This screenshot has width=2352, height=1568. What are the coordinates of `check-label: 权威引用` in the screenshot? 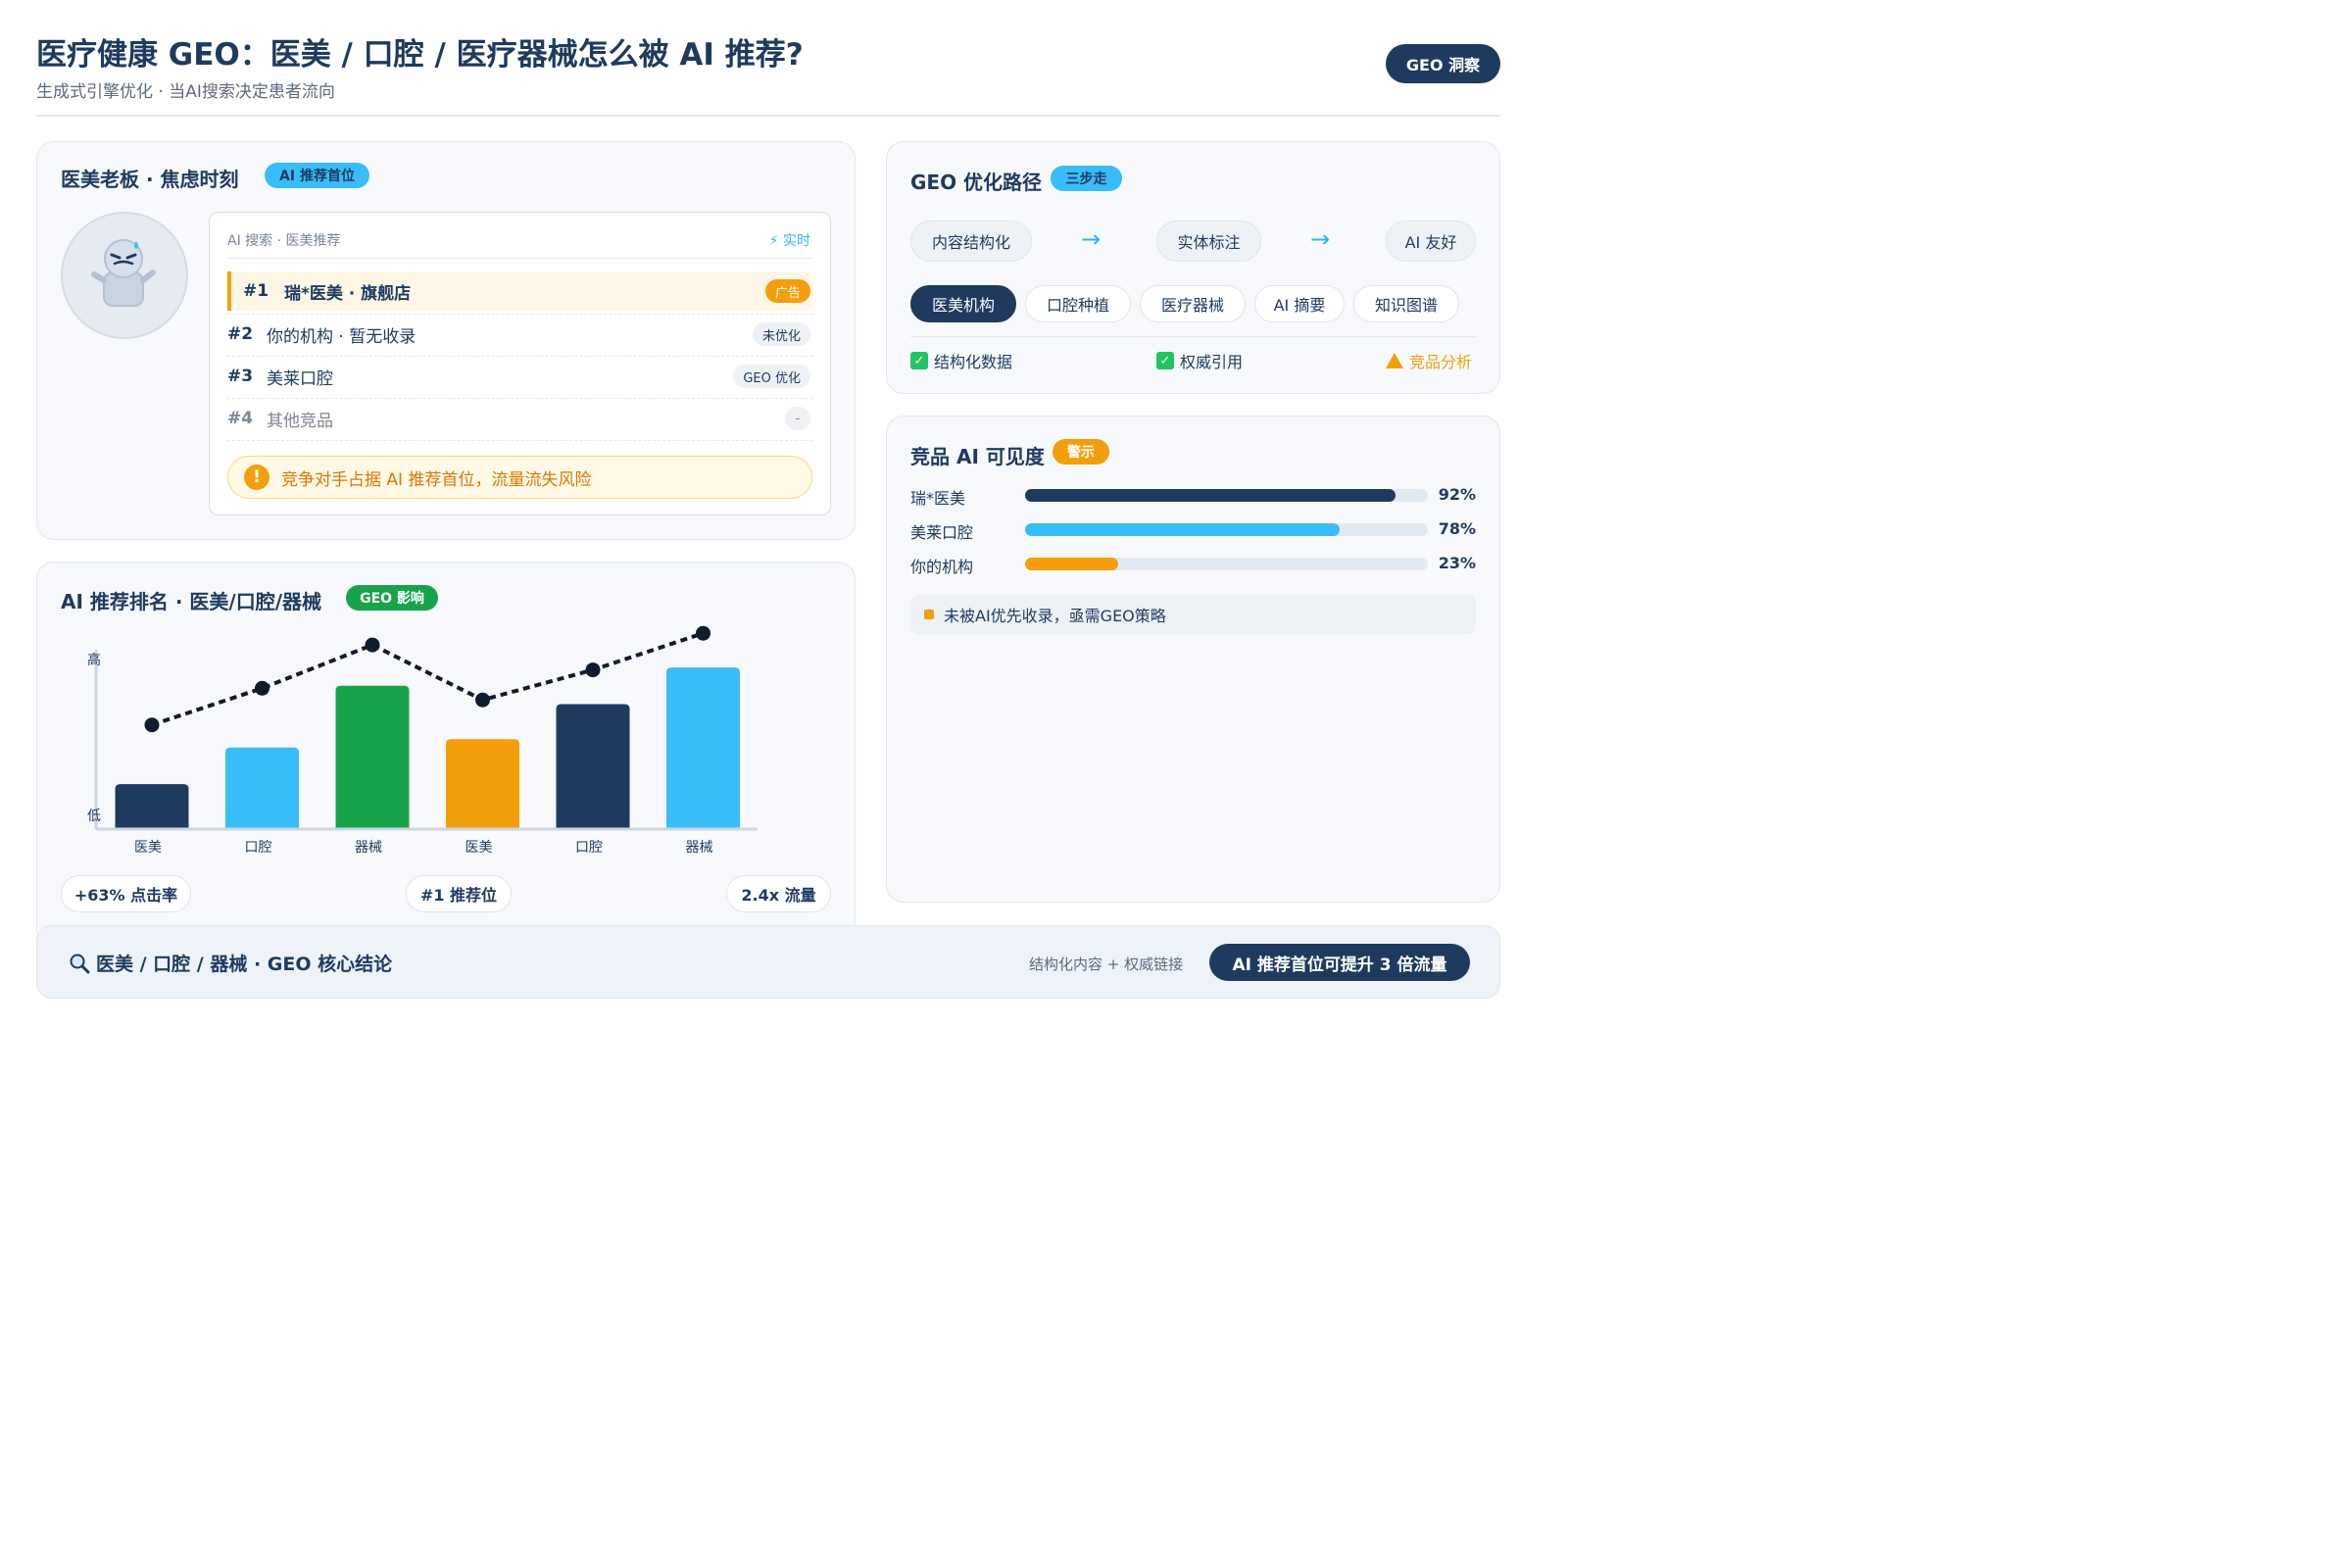 It's located at (1212, 362).